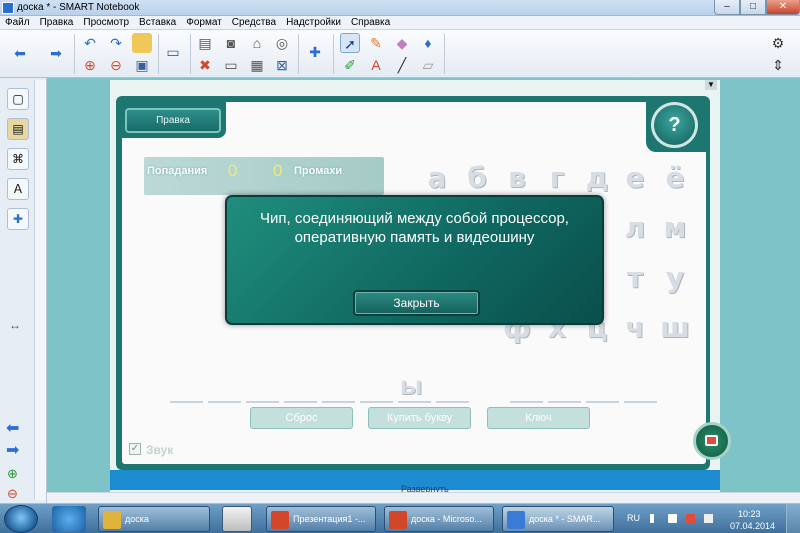  I want to click on letter-button: у, so click(675, 278).